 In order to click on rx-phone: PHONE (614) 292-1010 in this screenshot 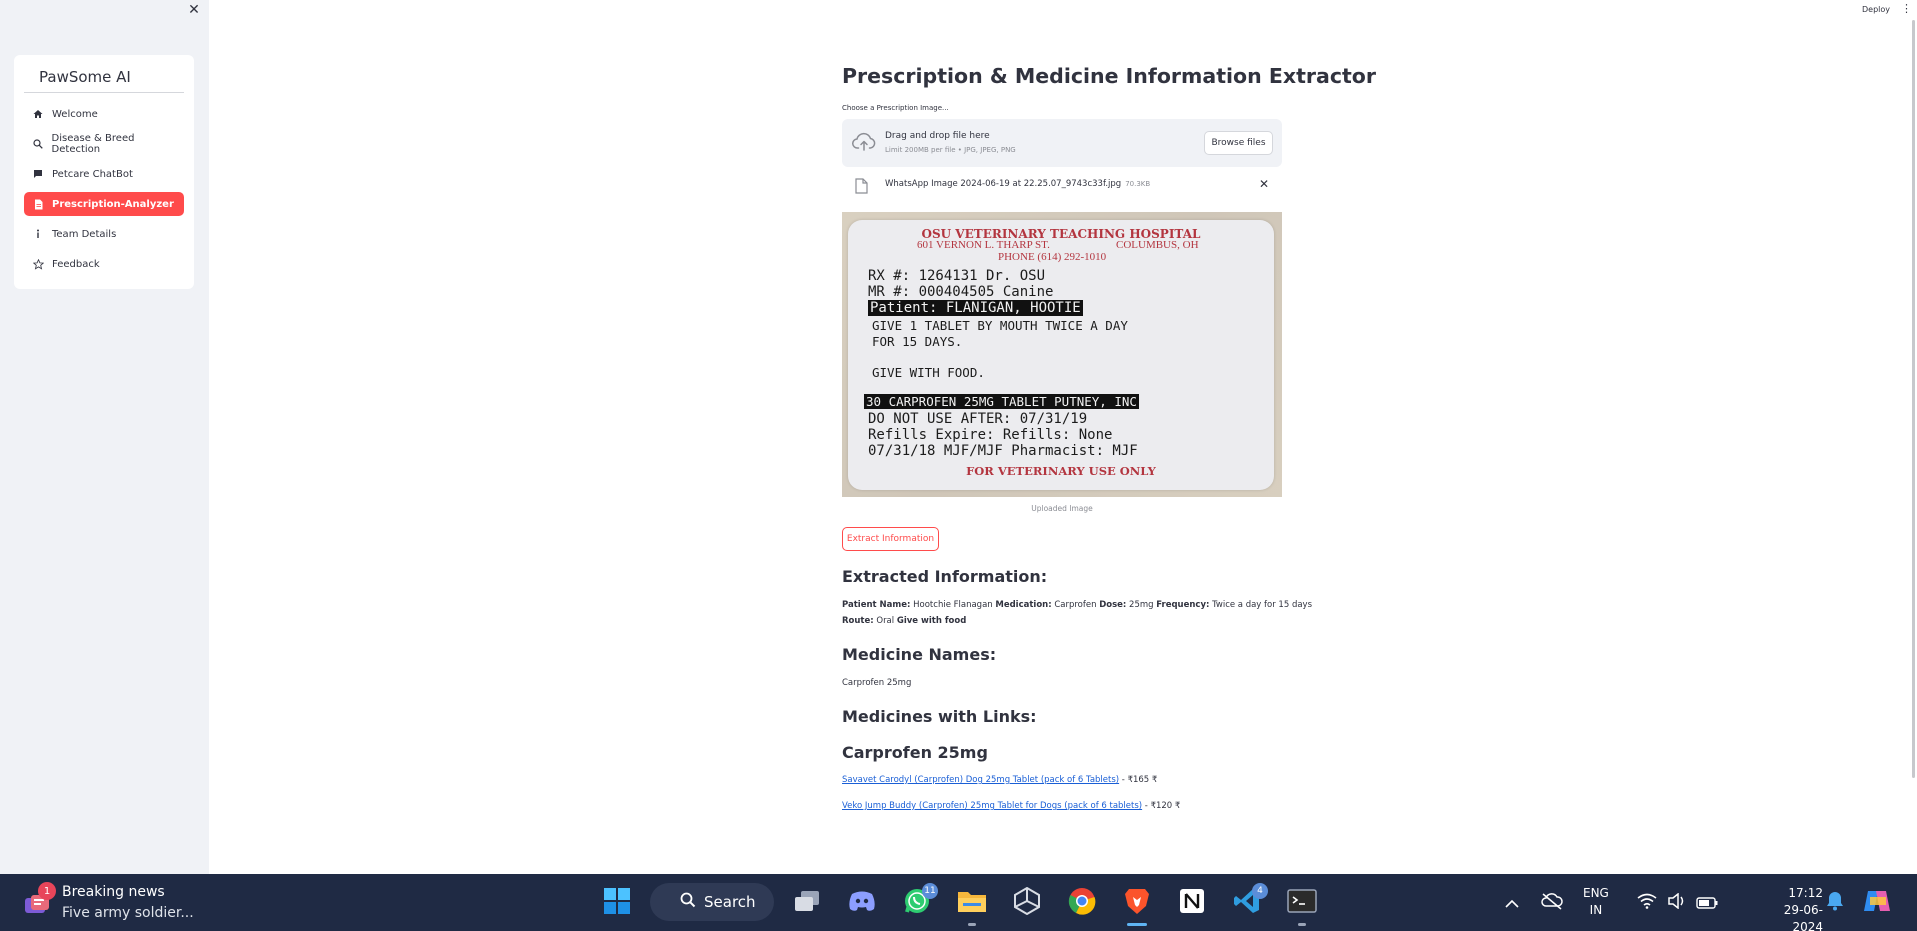, I will do `click(1052, 257)`.